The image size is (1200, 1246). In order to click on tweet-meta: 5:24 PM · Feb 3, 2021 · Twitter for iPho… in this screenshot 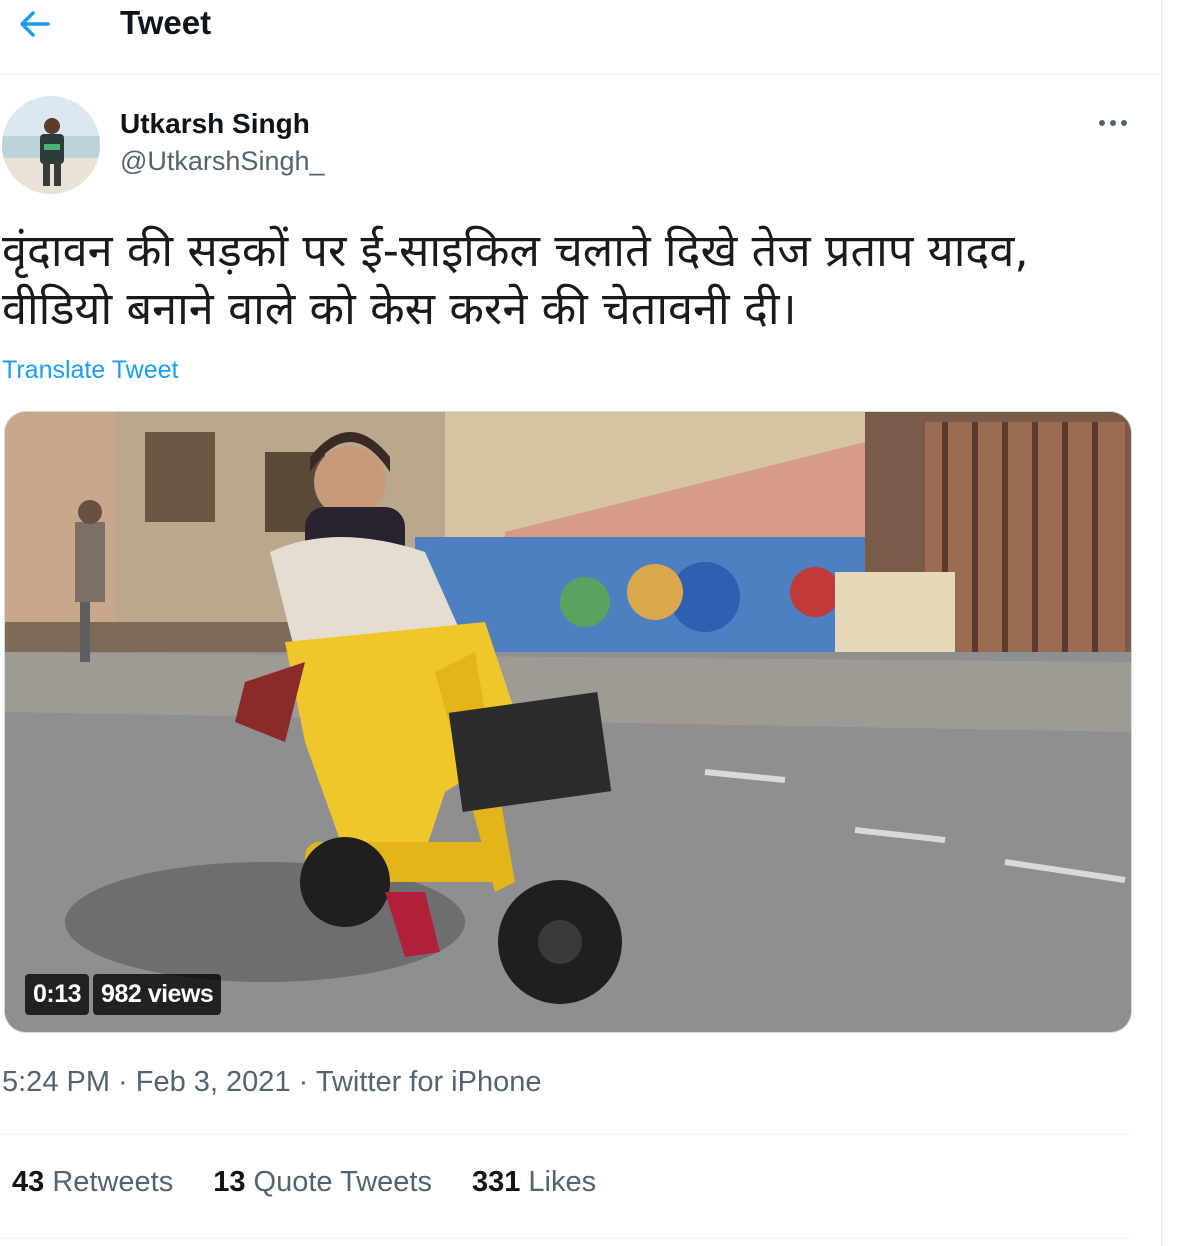, I will do `click(271, 1082)`.